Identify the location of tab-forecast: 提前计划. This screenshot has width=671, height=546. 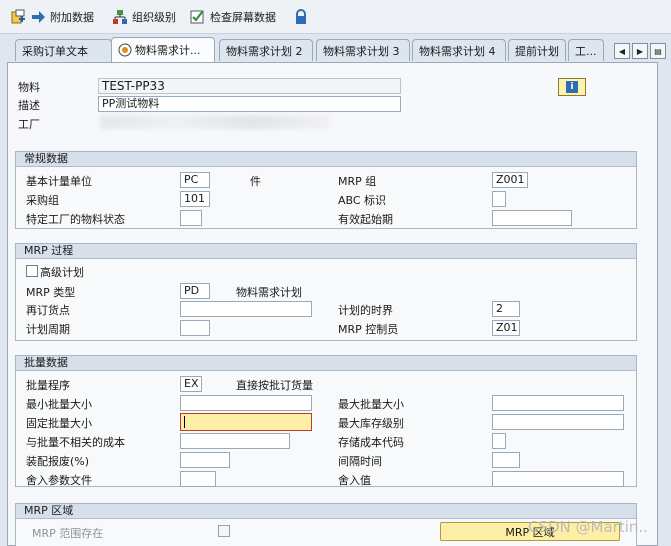
(537, 50).